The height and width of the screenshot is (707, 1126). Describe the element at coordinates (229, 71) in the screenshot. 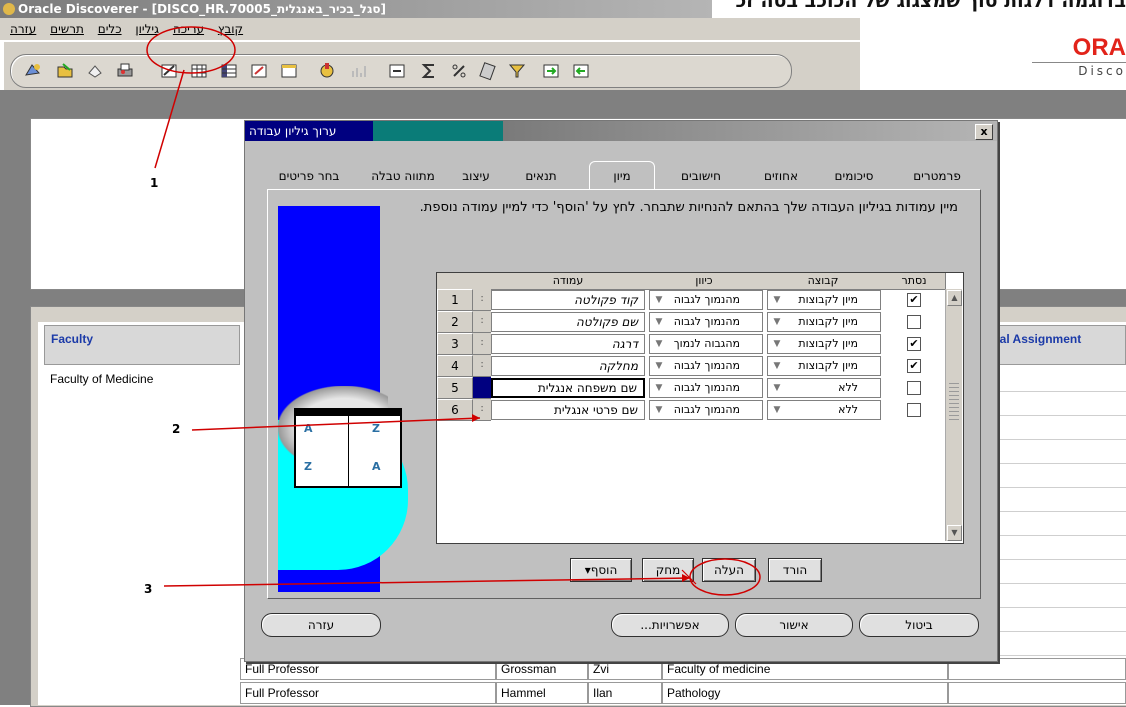

I see `crosstab-icon` at that location.